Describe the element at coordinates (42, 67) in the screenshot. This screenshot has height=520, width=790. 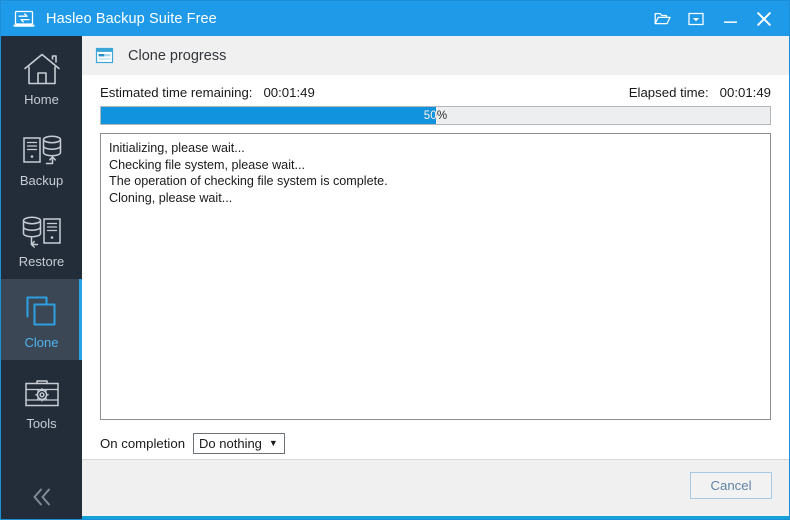
I see `home-icon` at that location.